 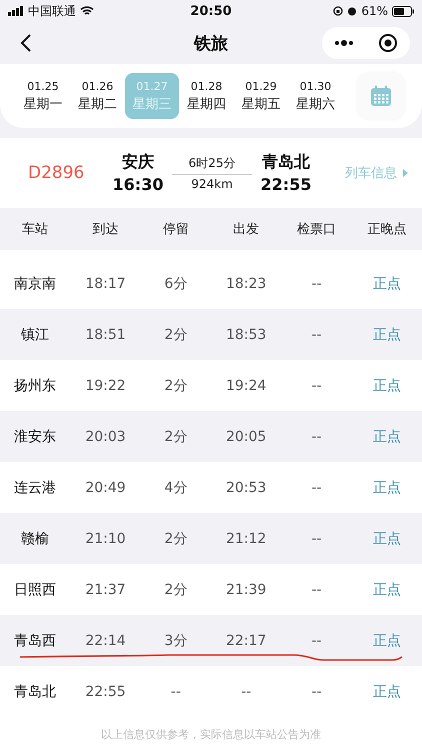 What do you see at coordinates (26, 43) in the screenshot?
I see `back-icon` at bounding box center [26, 43].